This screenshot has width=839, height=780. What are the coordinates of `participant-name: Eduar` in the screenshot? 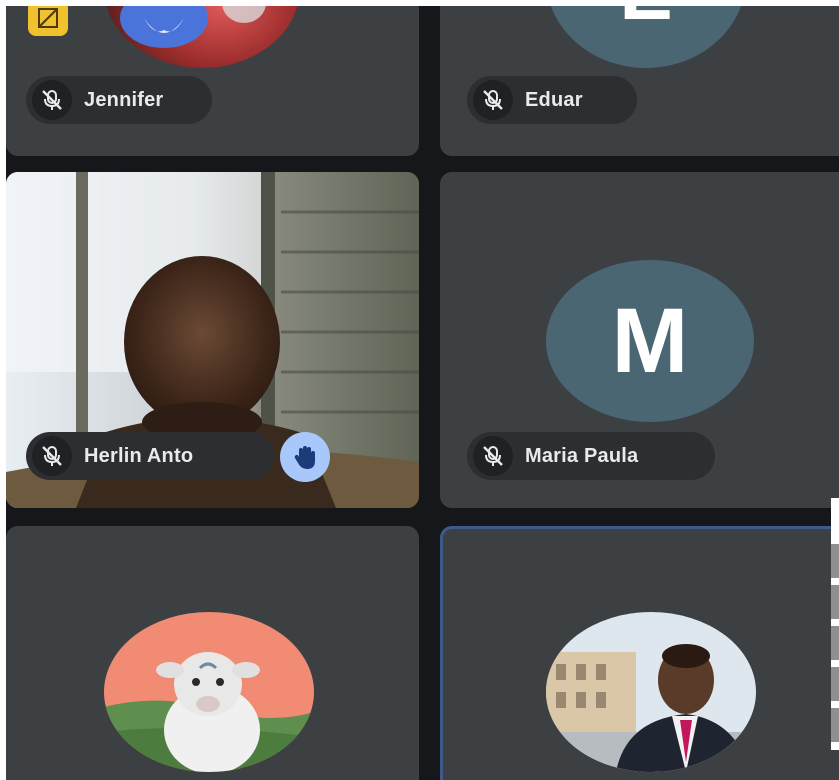 It's located at (554, 99).